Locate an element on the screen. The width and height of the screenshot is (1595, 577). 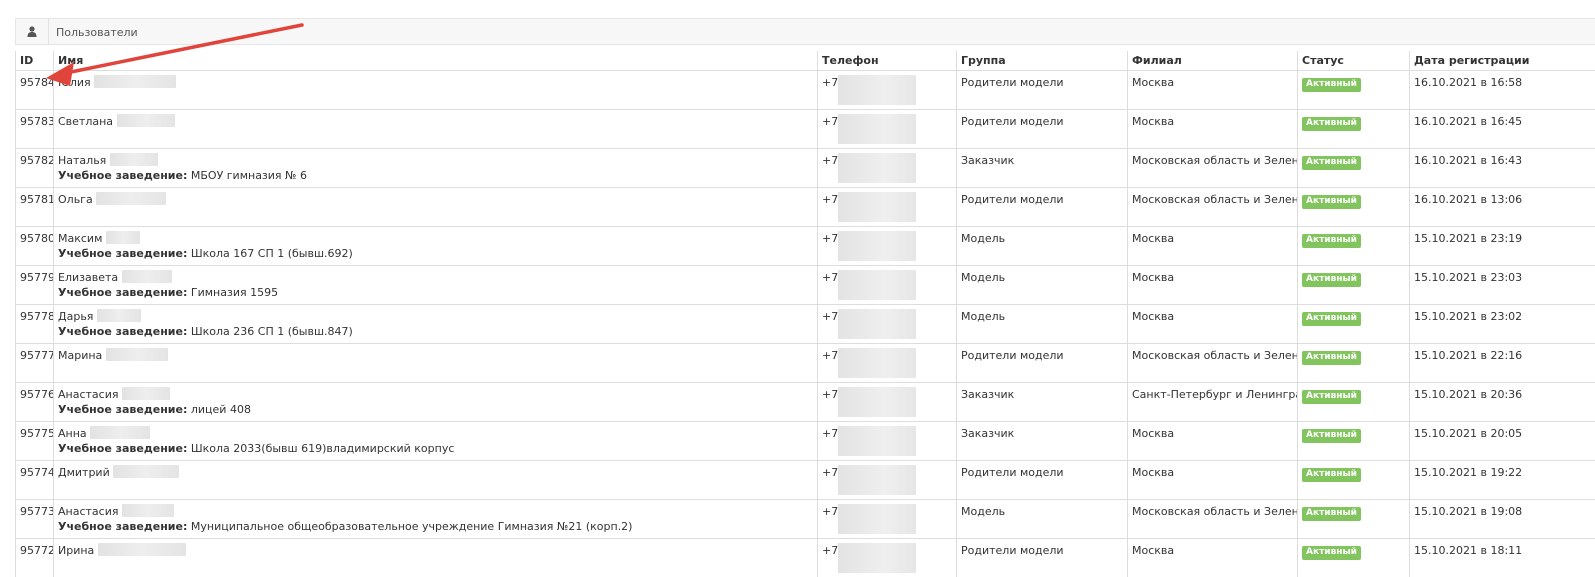
column-header-group: Группа is located at coordinates (1042, 61).